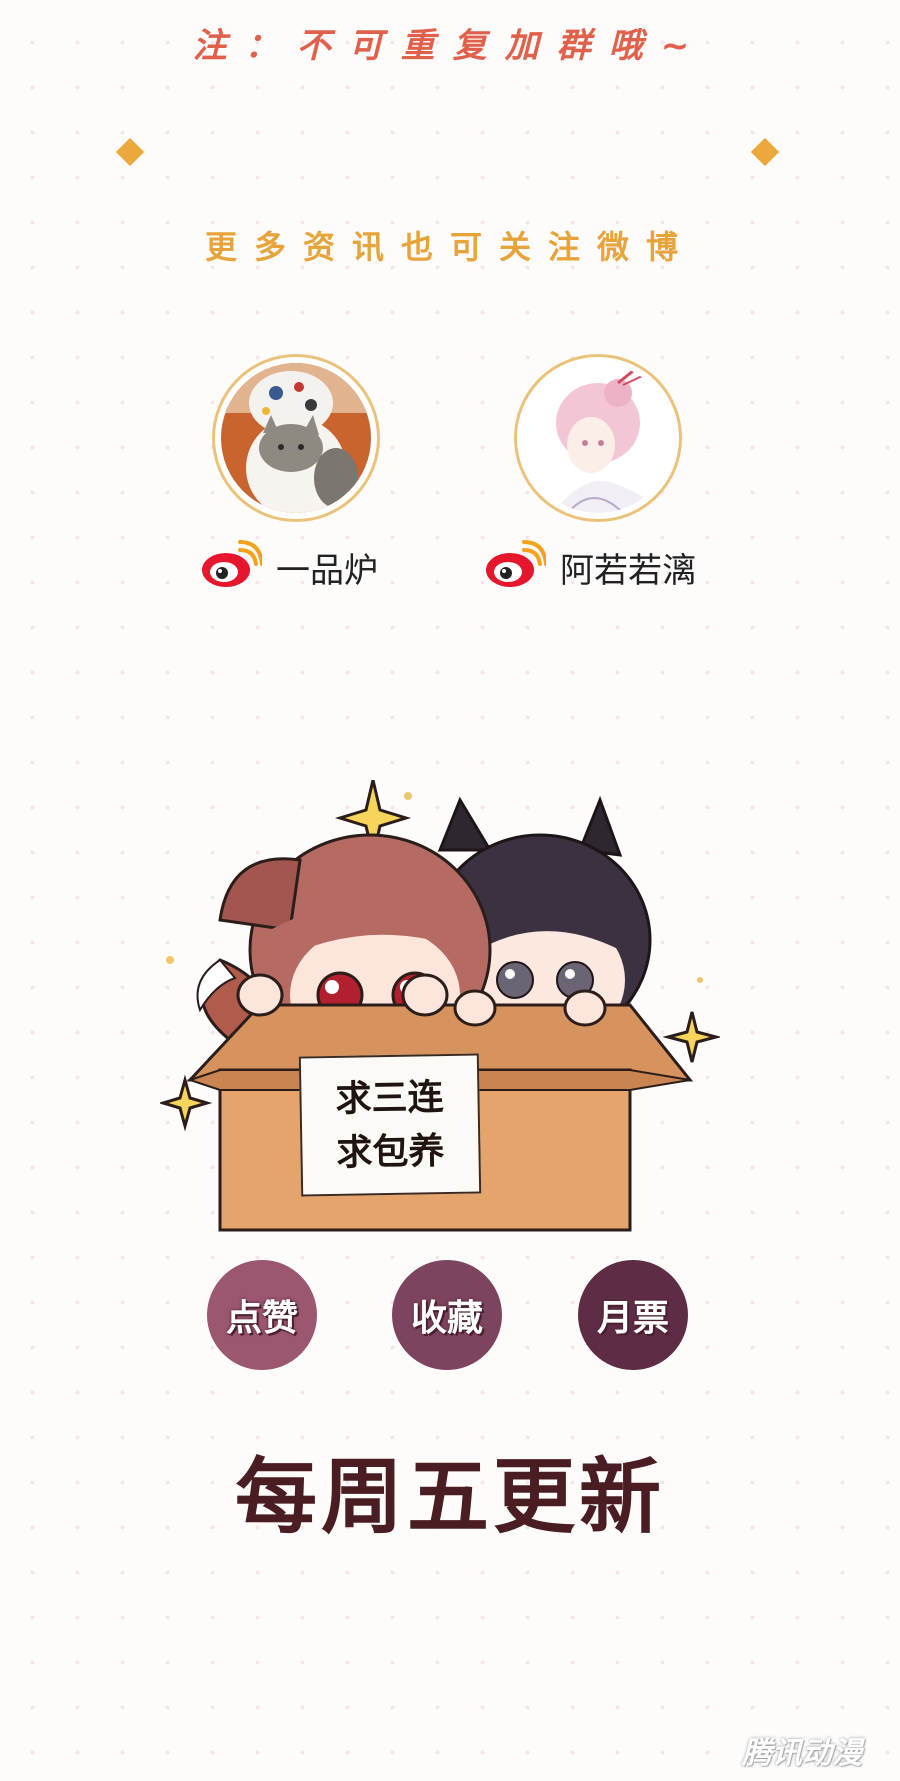 The width and height of the screenshot is (900, 1781). Describe the element at coordinates (765, 152) in the screenshot. I see `right-diamond-decoration` at that location.